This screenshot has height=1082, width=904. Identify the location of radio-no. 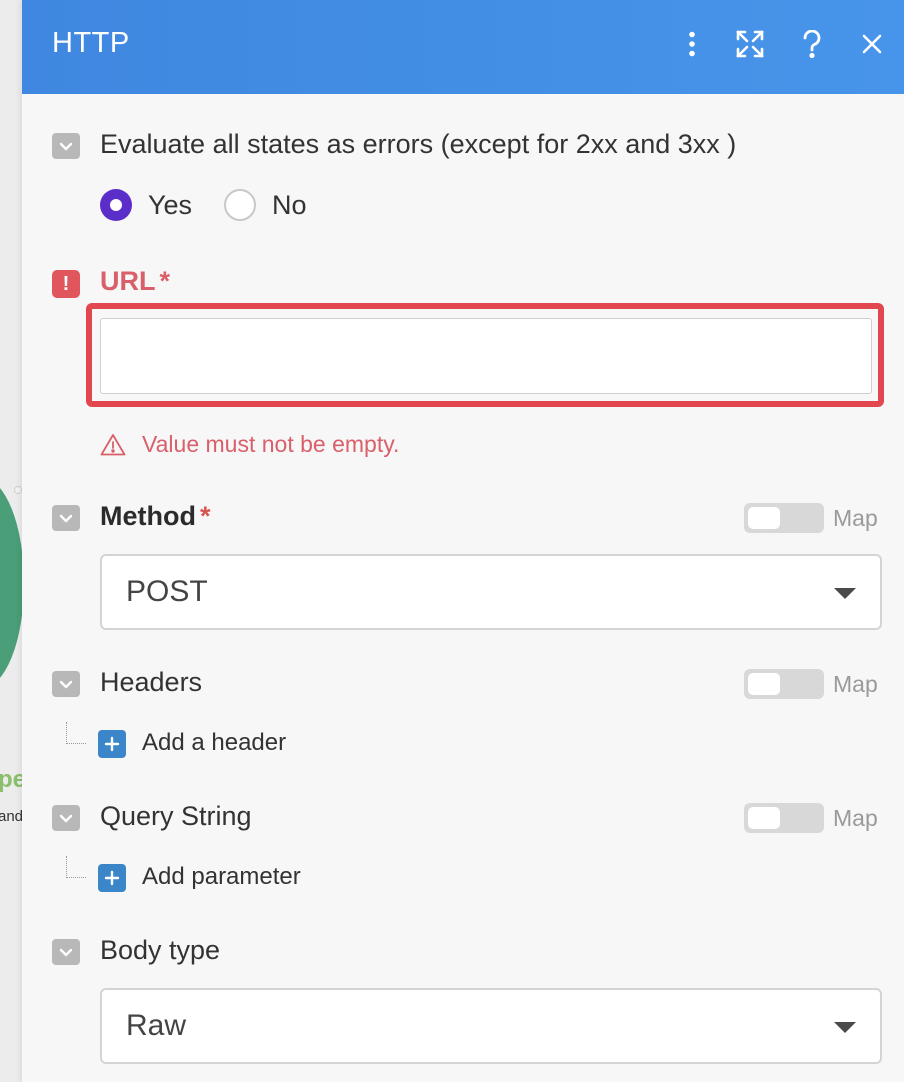
(240, 205).